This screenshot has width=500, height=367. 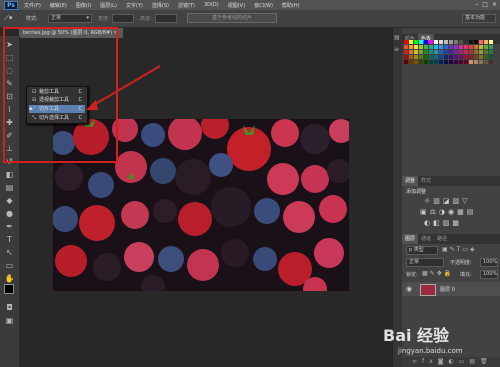 What do you see at coordinates (291, 5) in the screenshot?
I see `menu-help: 帮助(H)` at bounding box center [291, 5].